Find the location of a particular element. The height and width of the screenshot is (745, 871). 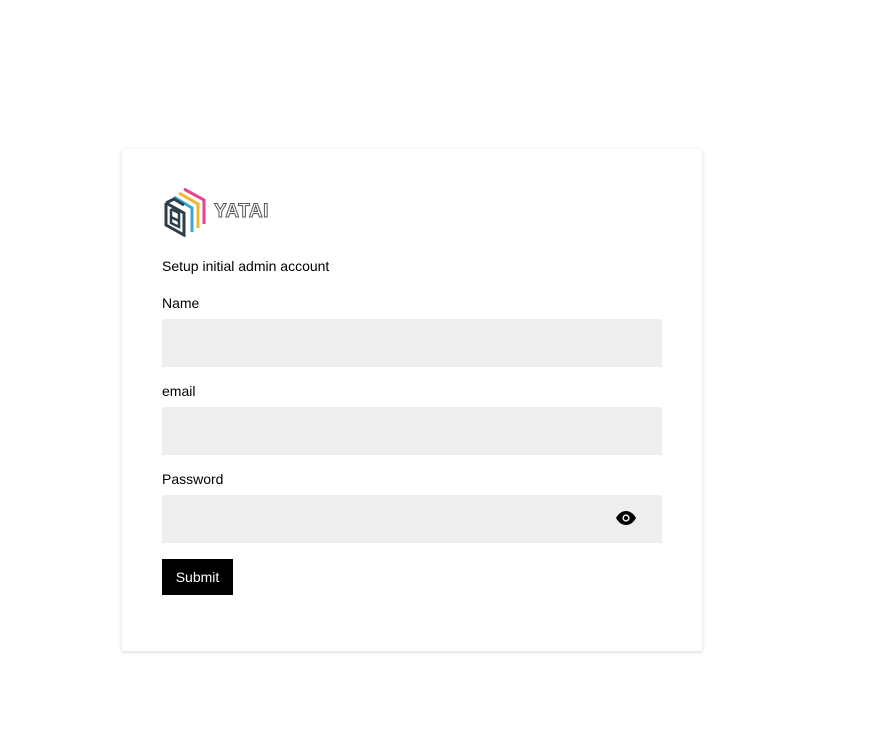

form-subtitle: Setup initial admin account is located at coordinates (246, 266).